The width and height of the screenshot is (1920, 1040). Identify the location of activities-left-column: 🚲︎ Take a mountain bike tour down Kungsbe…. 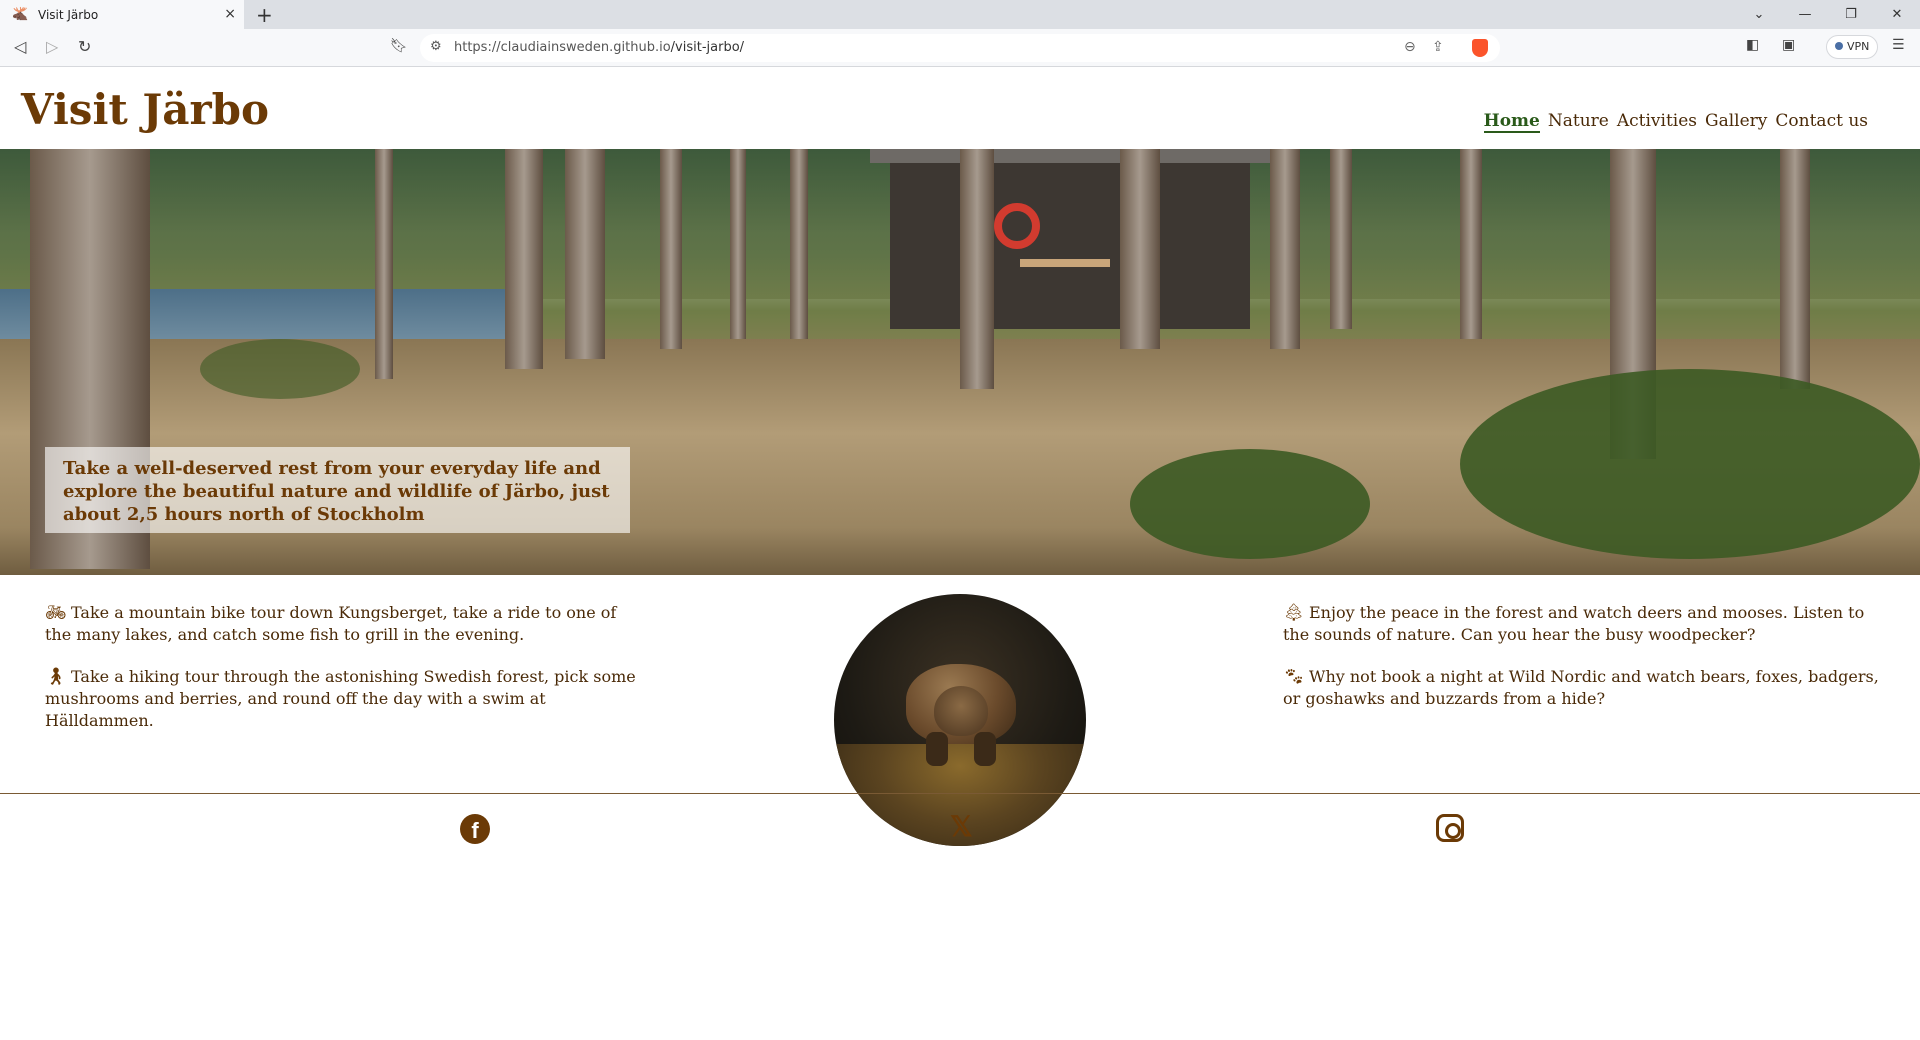
(345, 677).